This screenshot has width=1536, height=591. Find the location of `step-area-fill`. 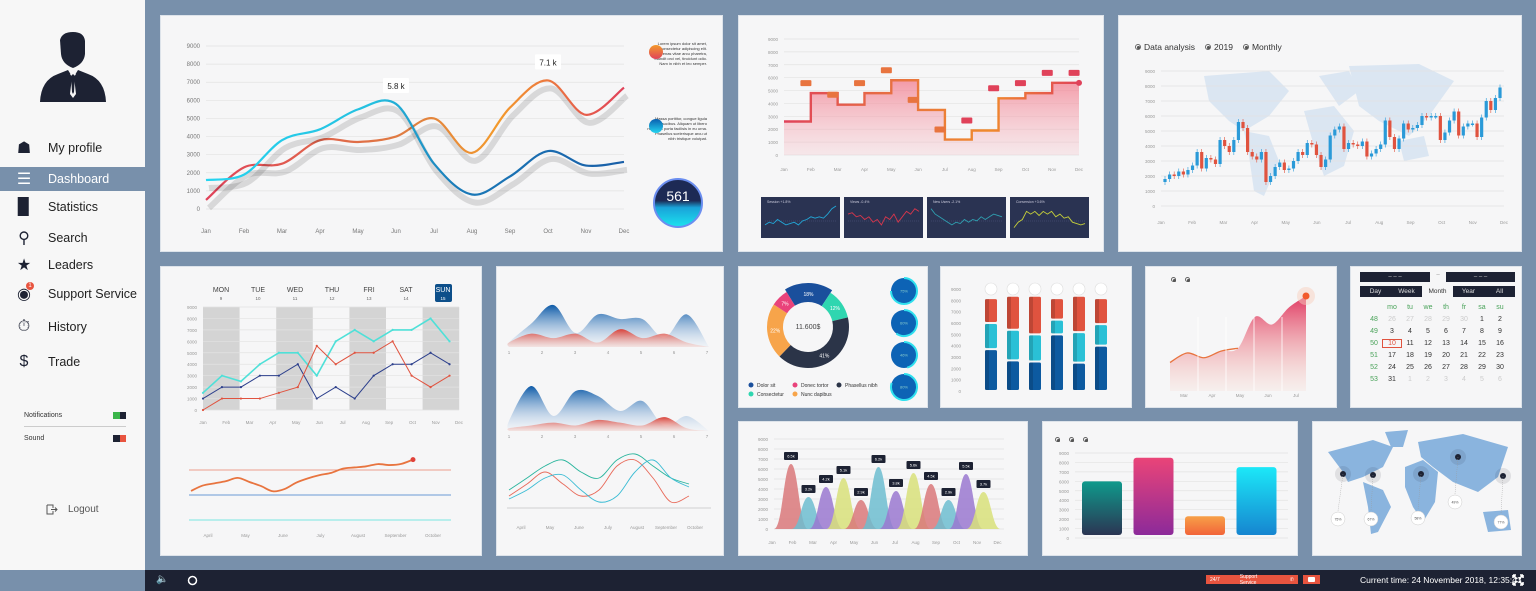

step-area-fill is located at coordinates (931, 117).